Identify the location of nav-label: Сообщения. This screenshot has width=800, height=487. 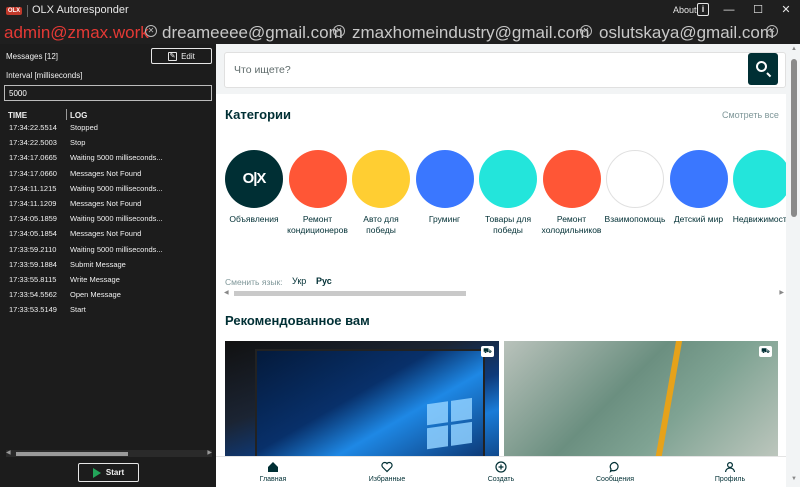
(615, 479).